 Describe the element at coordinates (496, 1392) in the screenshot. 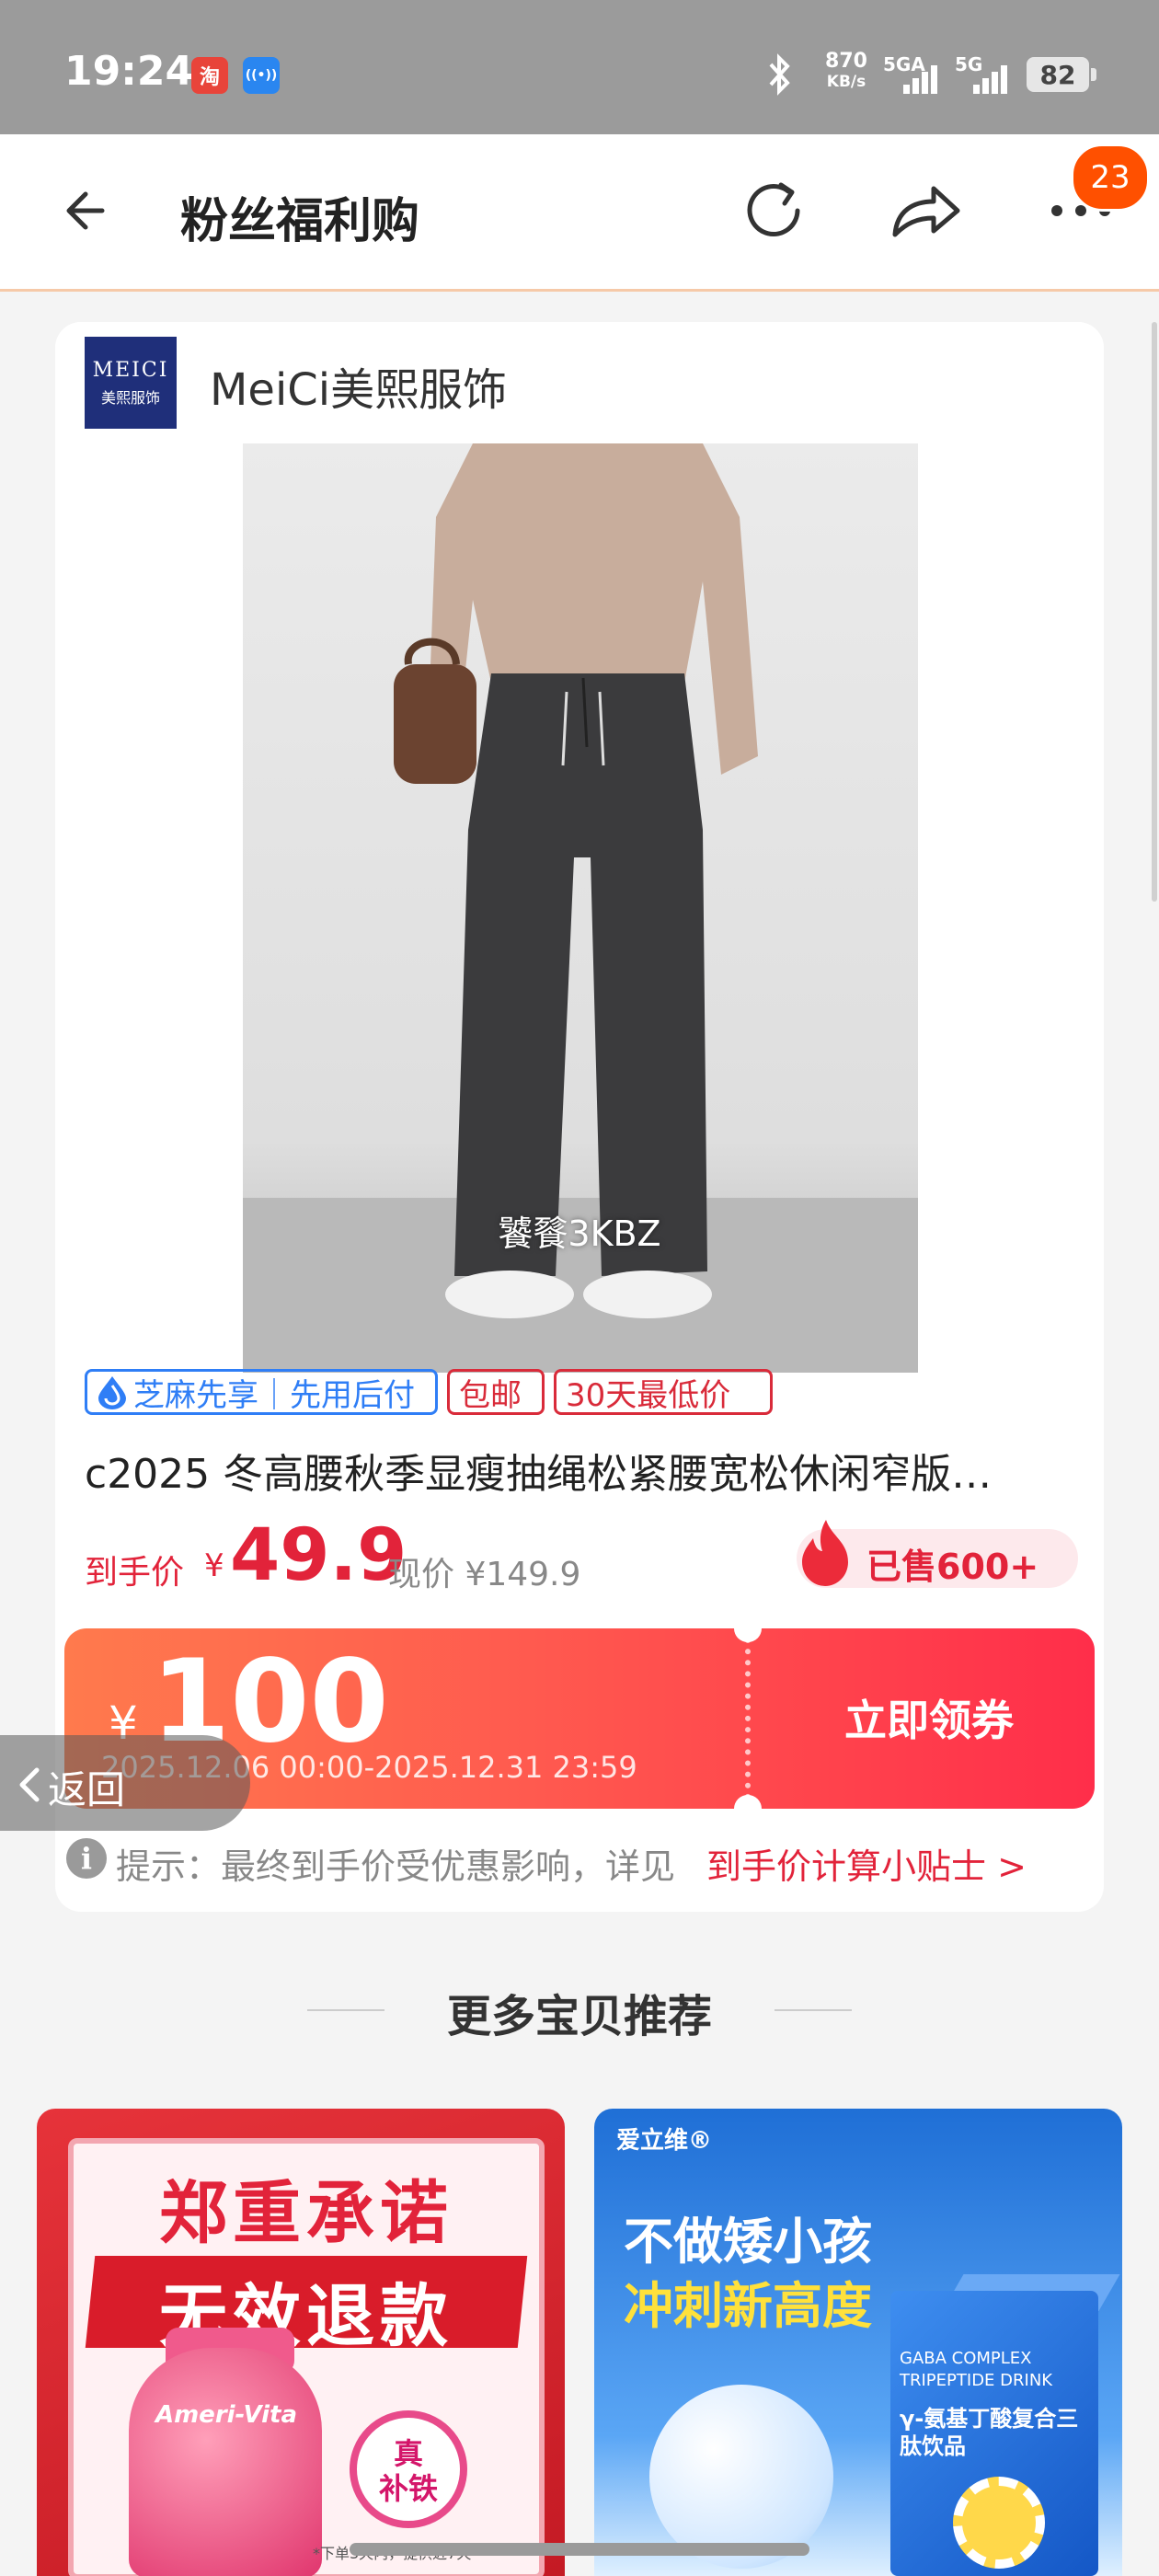

I see `free-shipping-tag: 包邮` at that location.